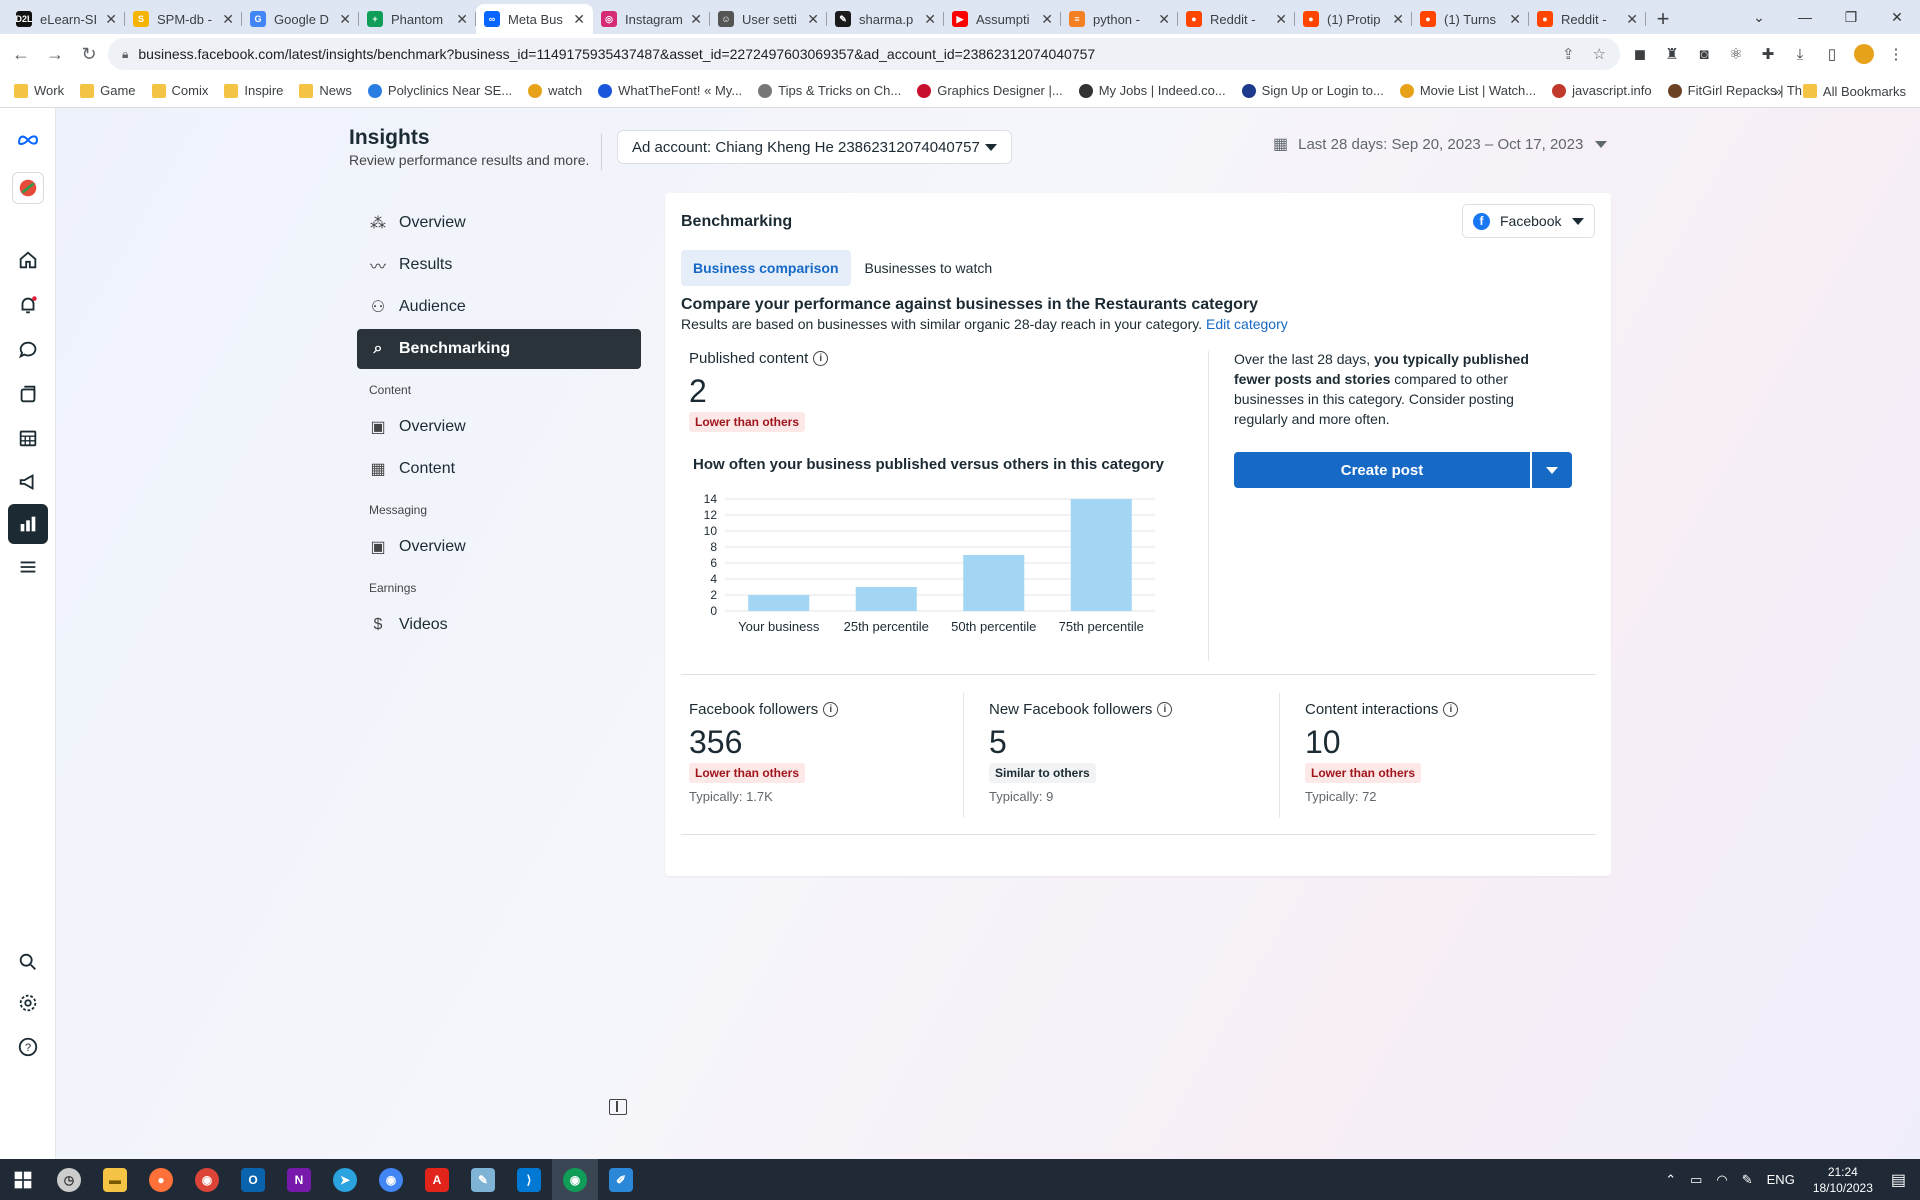 This screenshot has height=1200, width=1920. What do you see at coordinates (534, 19) in the screenshot?
I see `browser-tab: ∞ Meta Bus ✕` at bounding box center [534, 19].